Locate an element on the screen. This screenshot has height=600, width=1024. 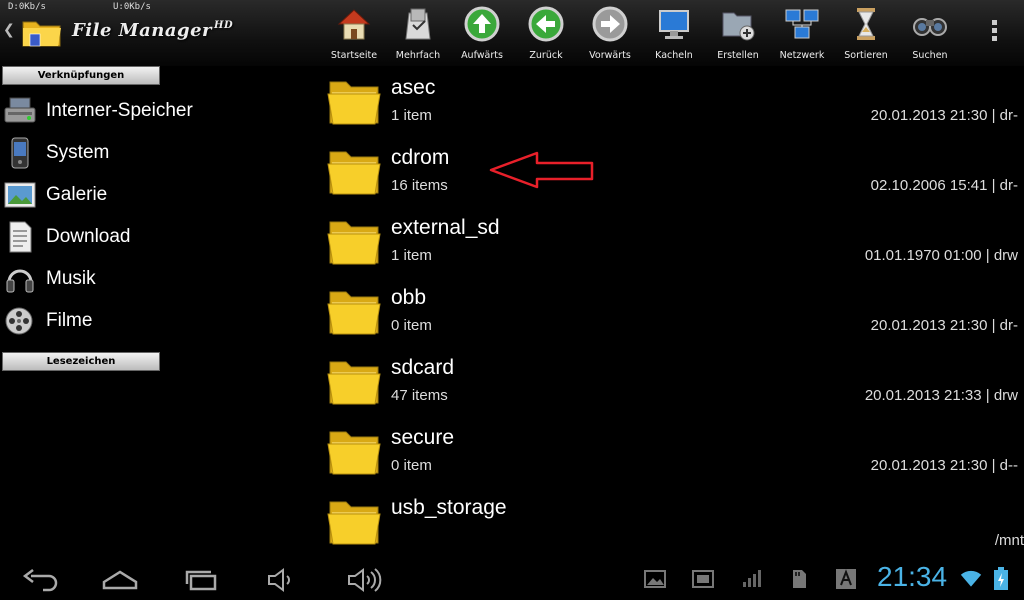
bookmarks-header: Lesezeichen is located at coordinates (81, 361).